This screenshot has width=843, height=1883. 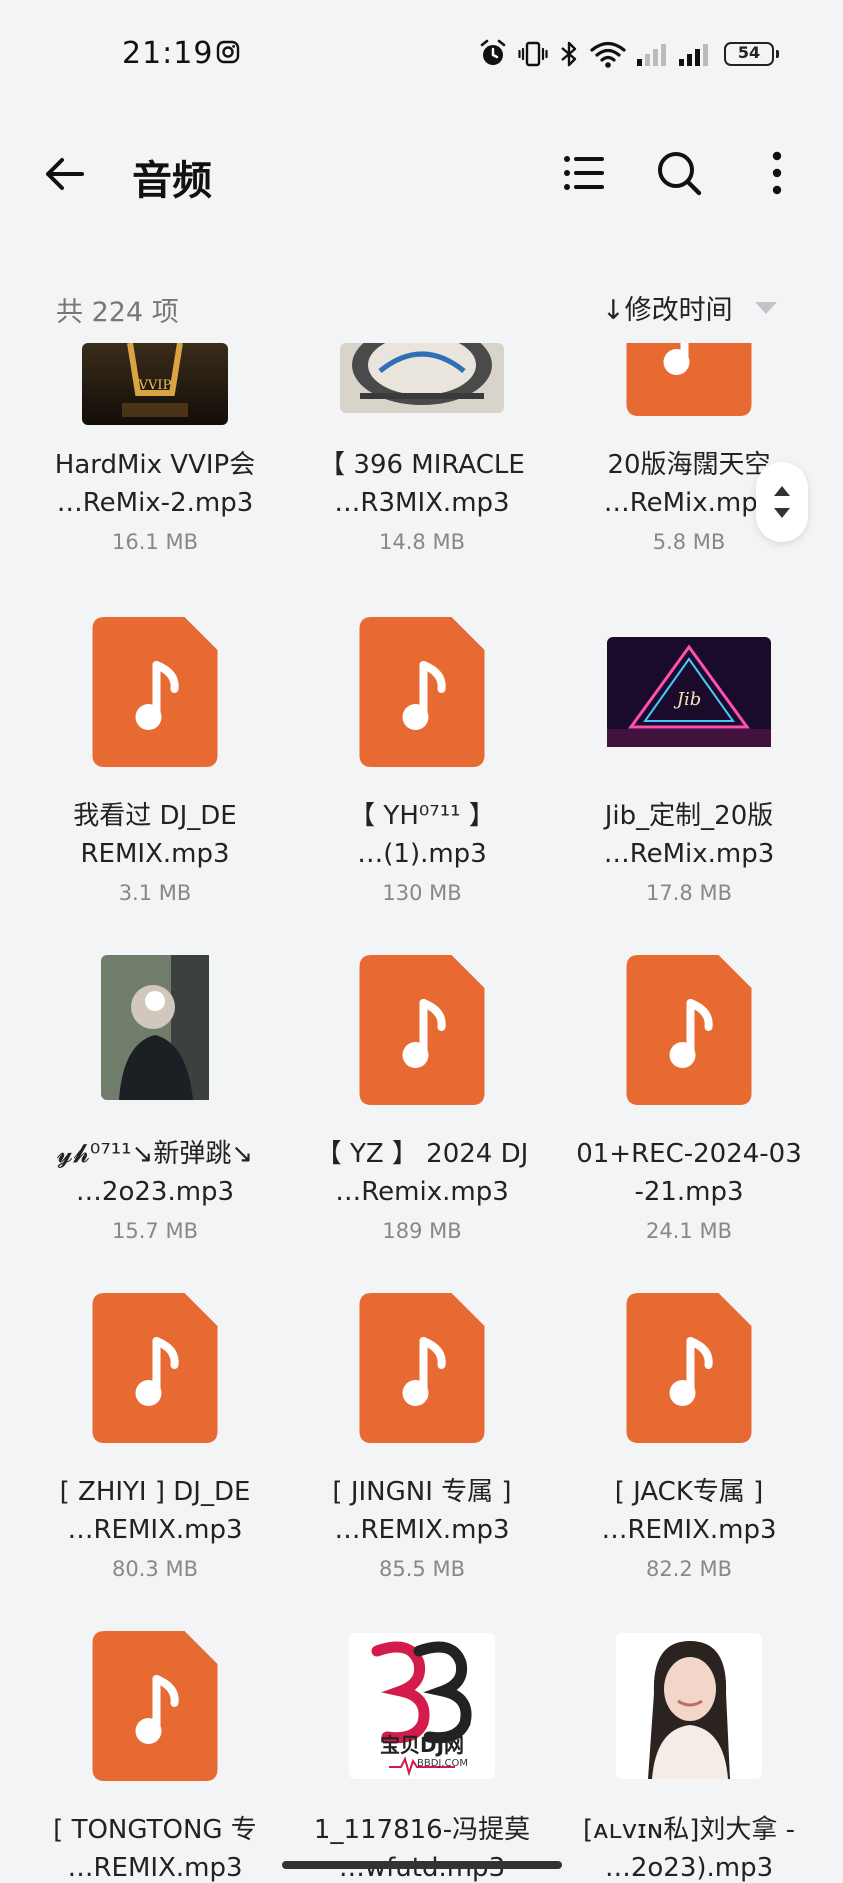 I want to click on file-item: [ᴀʟᴠɪɴ私]刘大拿 - …2o23).mp3, so click(x=689, y=1757).